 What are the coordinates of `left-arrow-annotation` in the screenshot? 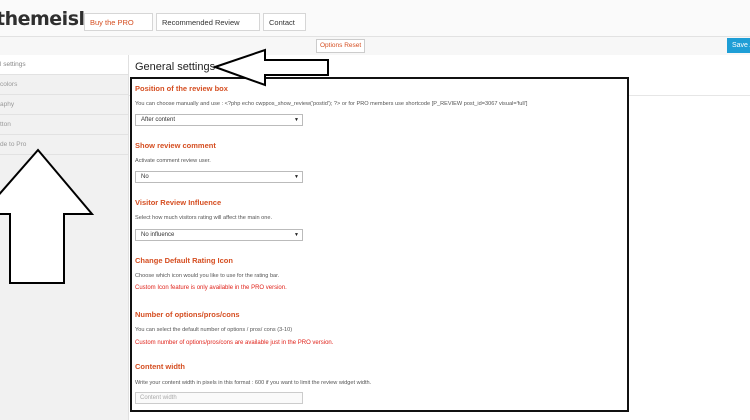 It's located at (270, 67).